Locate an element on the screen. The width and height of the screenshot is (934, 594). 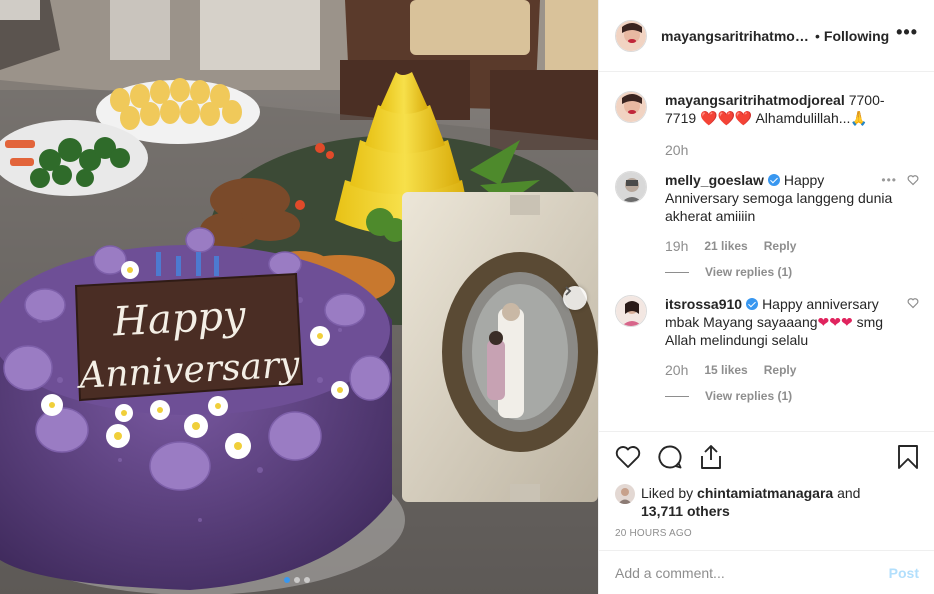
caption-emoji: 🙏 is located at coordinates (859, 118).